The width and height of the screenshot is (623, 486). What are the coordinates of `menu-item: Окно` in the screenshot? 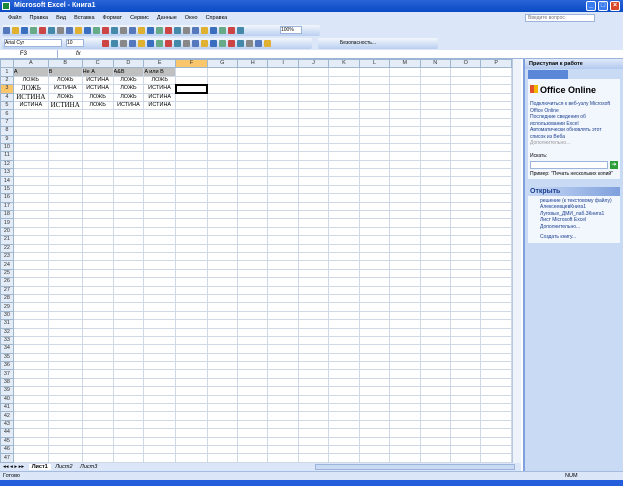 It's located at (191, 18).